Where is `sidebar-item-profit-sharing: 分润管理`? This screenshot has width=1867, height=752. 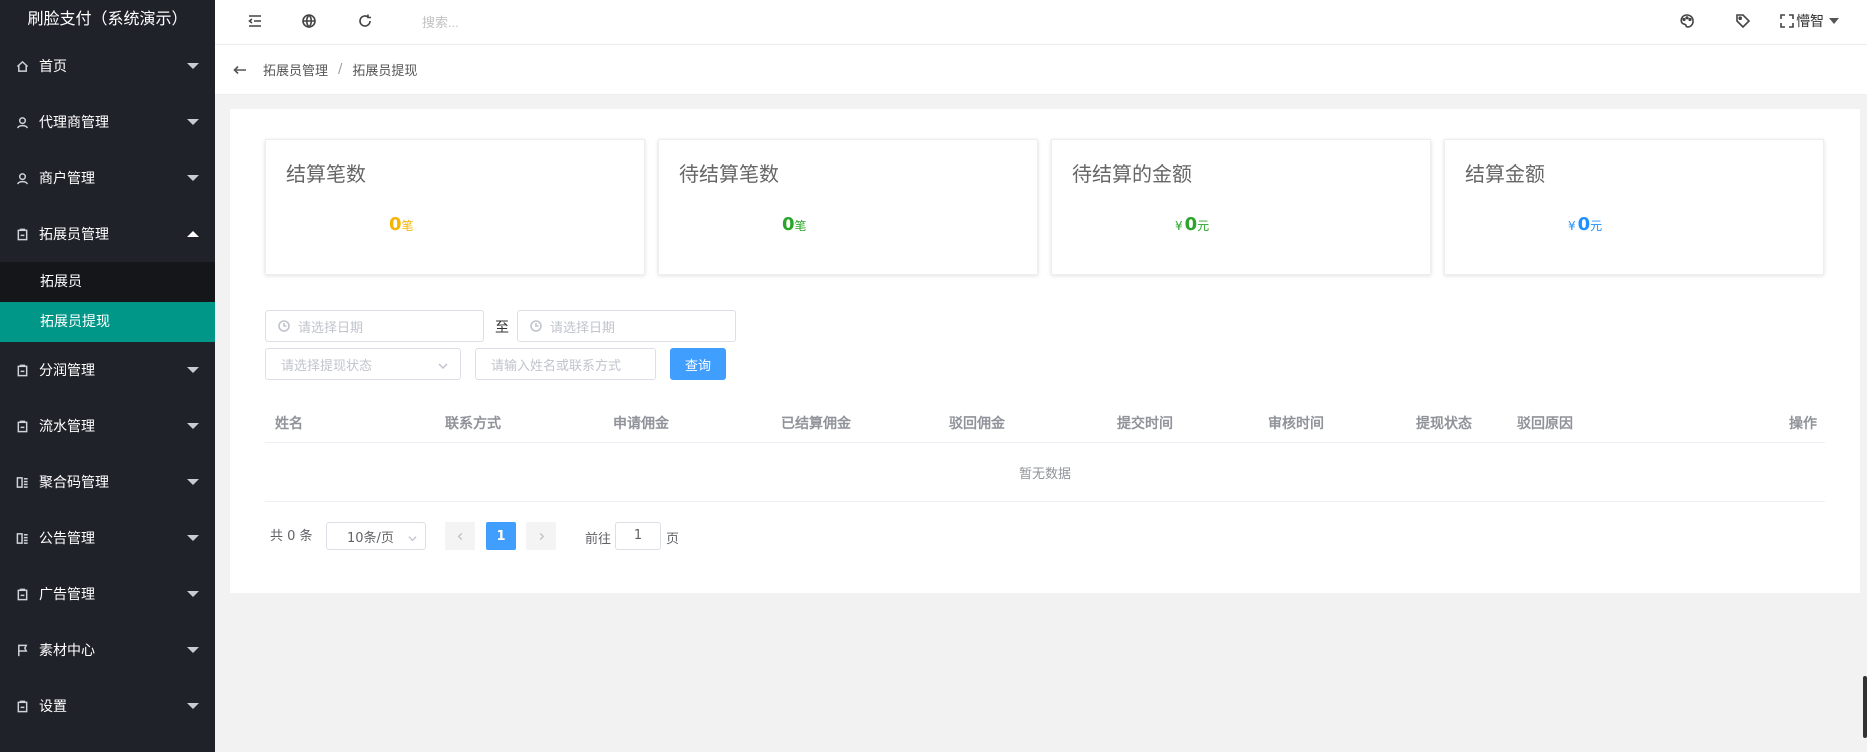 sidebar-item-profit-sharing: 分润管理 is located at coordinates (107, 370).